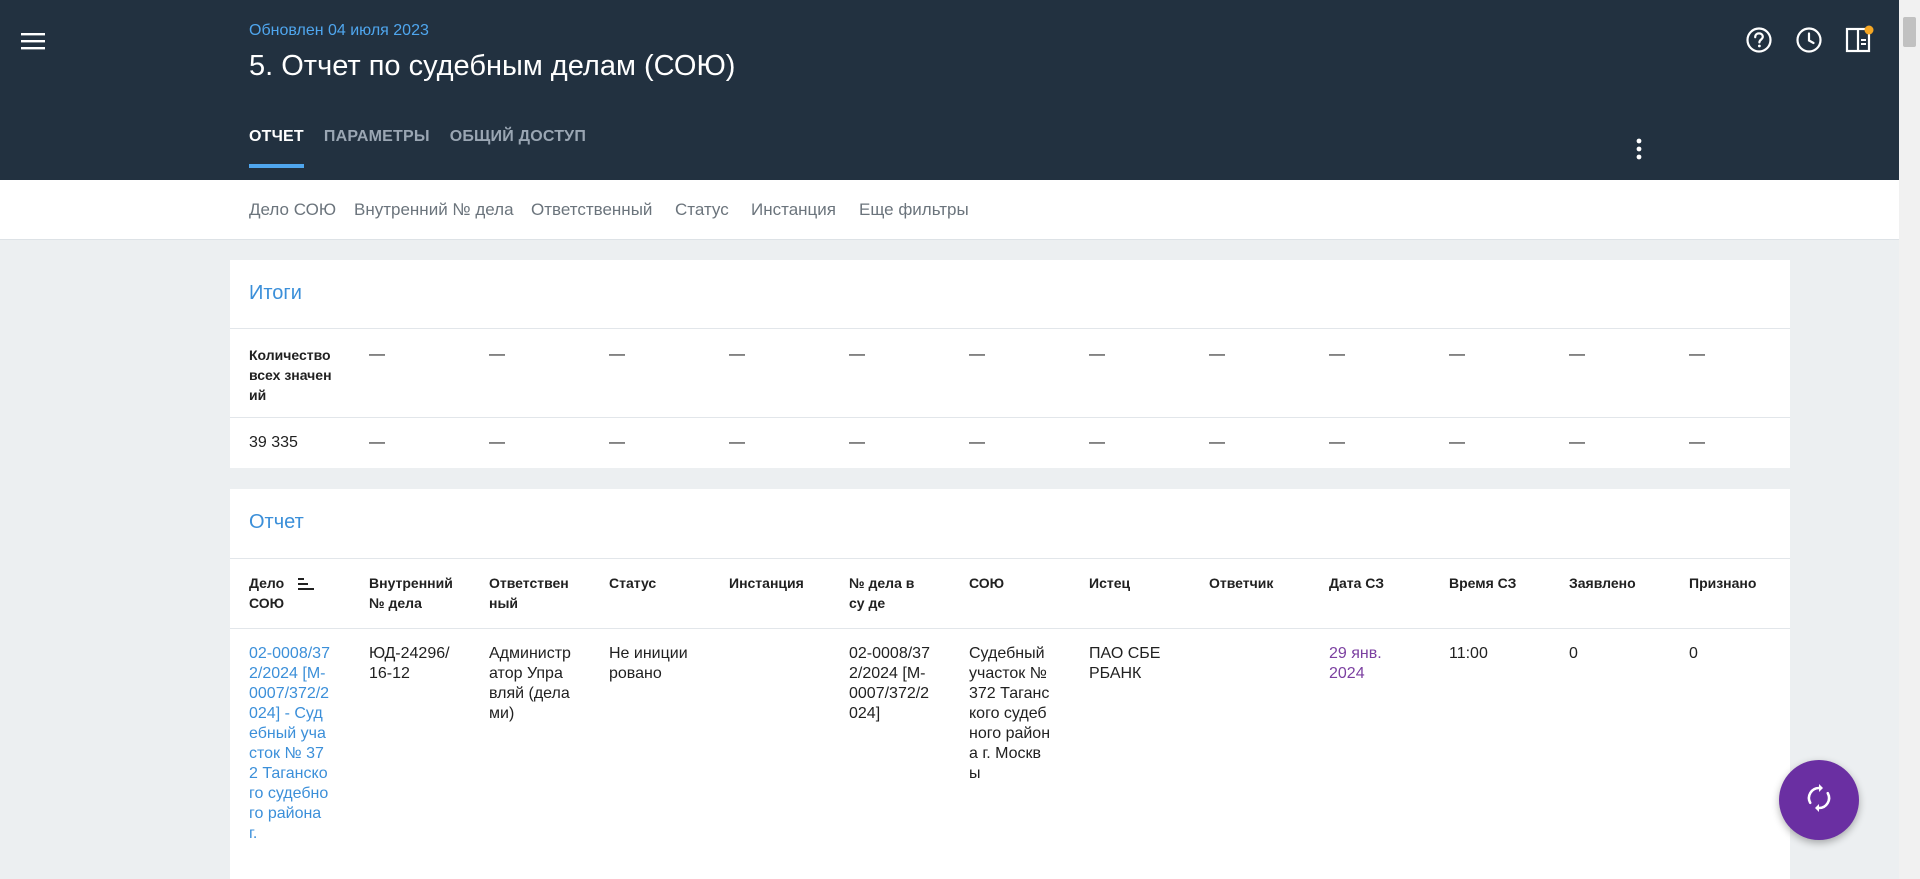 This screenshot has height=879, width=1920. What do you see at coordinates (654, 583) in the screenshot?
I see `col-header-status: Статус` at bounding box center [654, 583].